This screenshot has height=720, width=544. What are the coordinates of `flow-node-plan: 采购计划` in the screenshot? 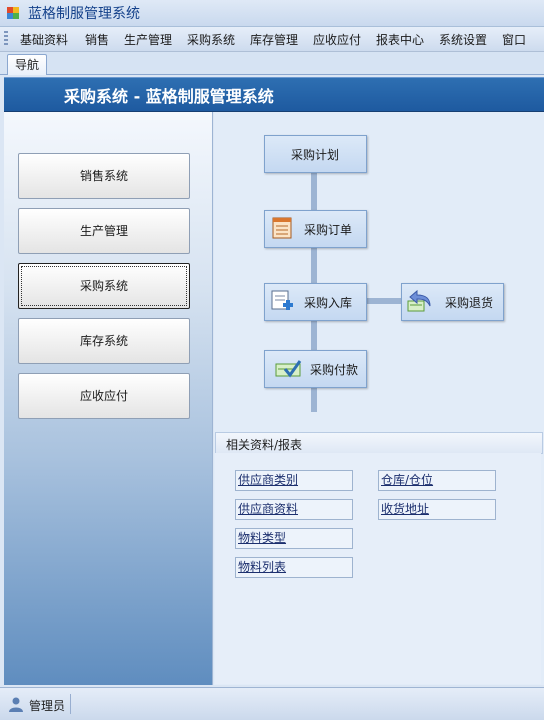 It's located at (315, 154).